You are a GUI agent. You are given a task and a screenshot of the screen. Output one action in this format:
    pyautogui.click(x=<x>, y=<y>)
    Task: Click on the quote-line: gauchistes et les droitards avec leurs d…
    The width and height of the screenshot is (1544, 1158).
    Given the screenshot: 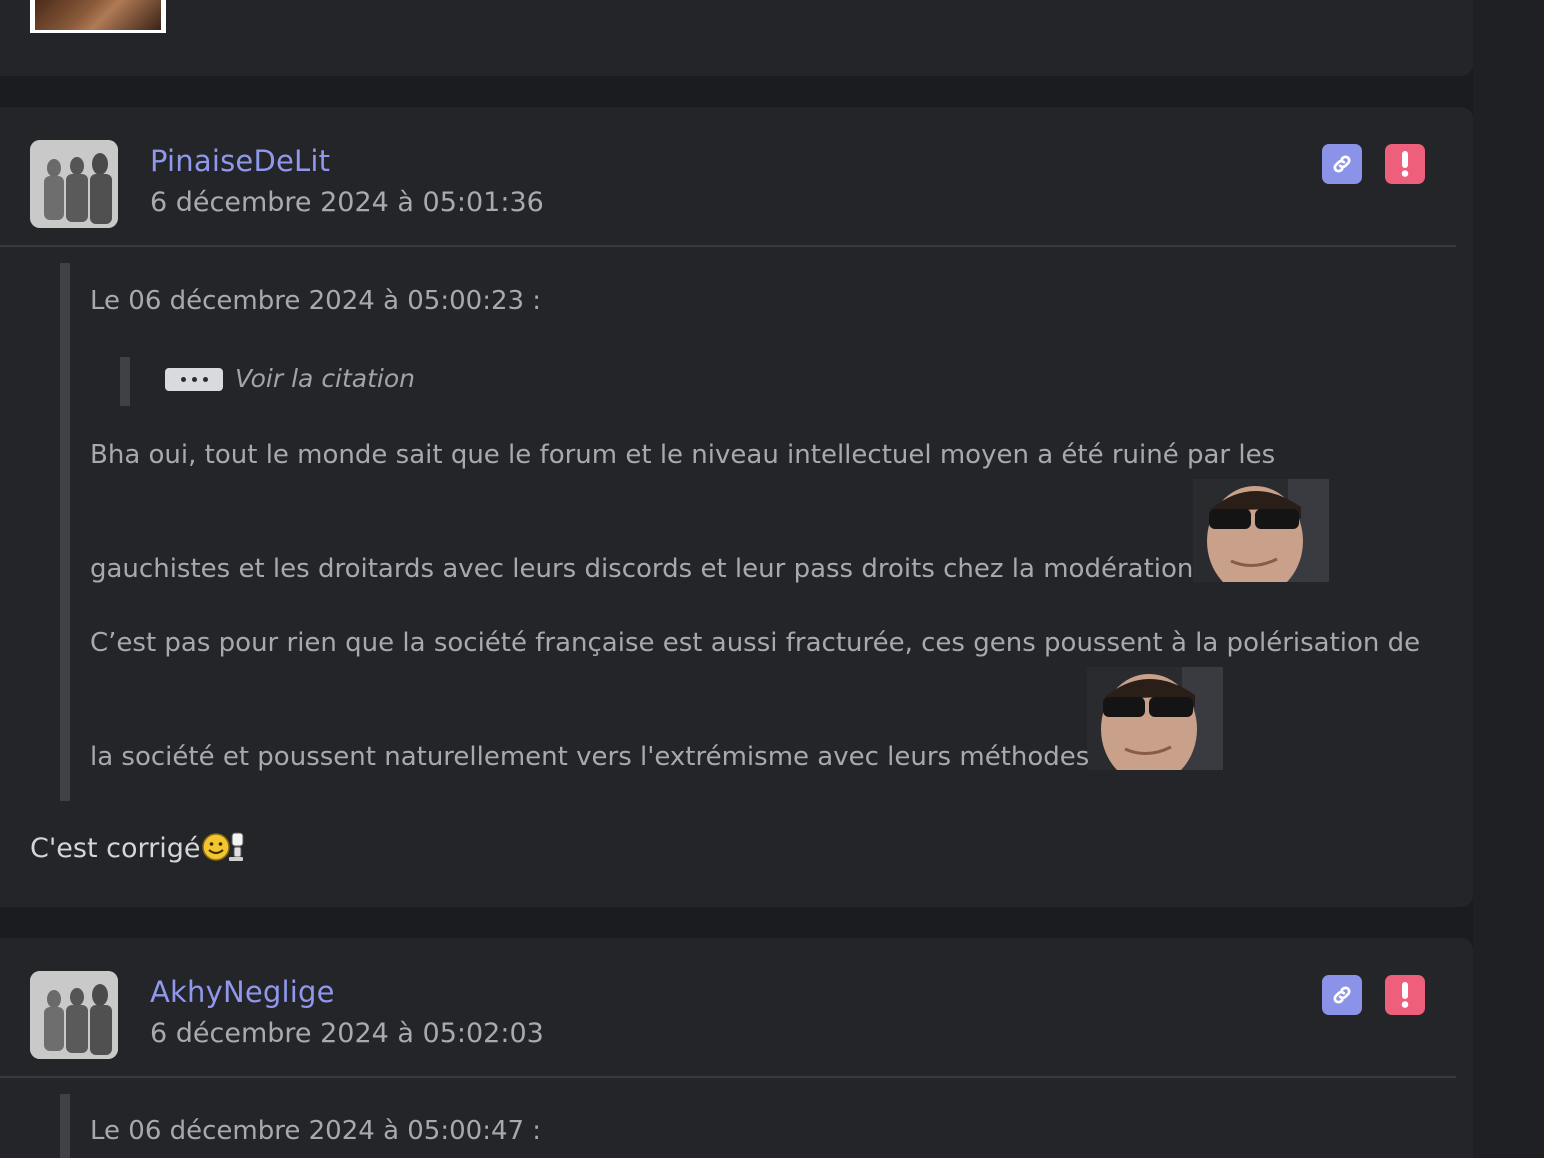 What is the action you would take?
    pyautogui.click(x=642, y=569)
    